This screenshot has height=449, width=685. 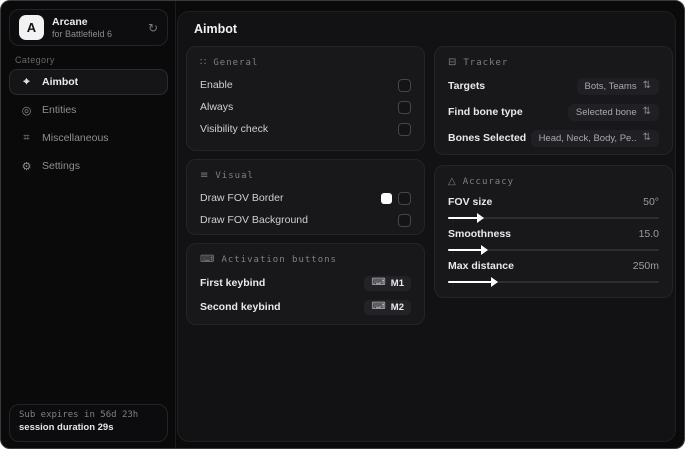 What do you see at coordinates (240, 307) in the screenshot?
I see `row-label: Second keybind` at bounding box center [240, 307].